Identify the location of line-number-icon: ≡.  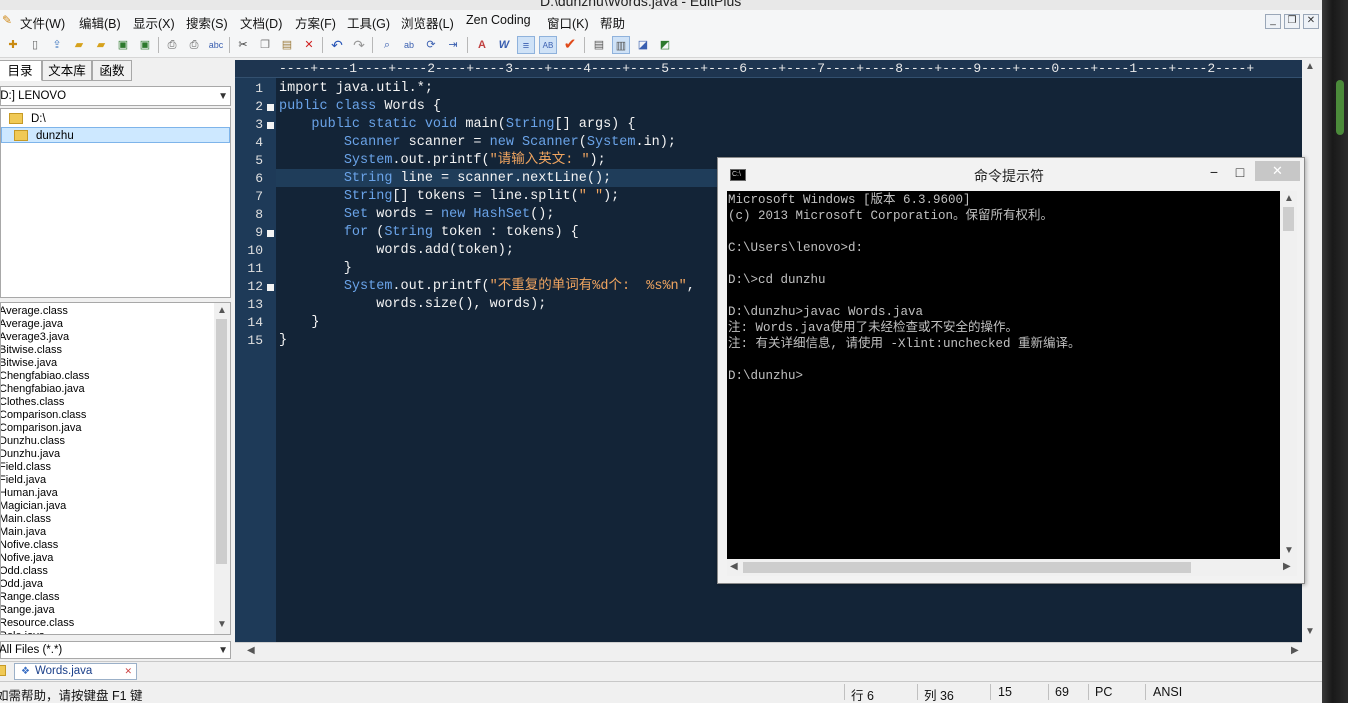
(526, 45).